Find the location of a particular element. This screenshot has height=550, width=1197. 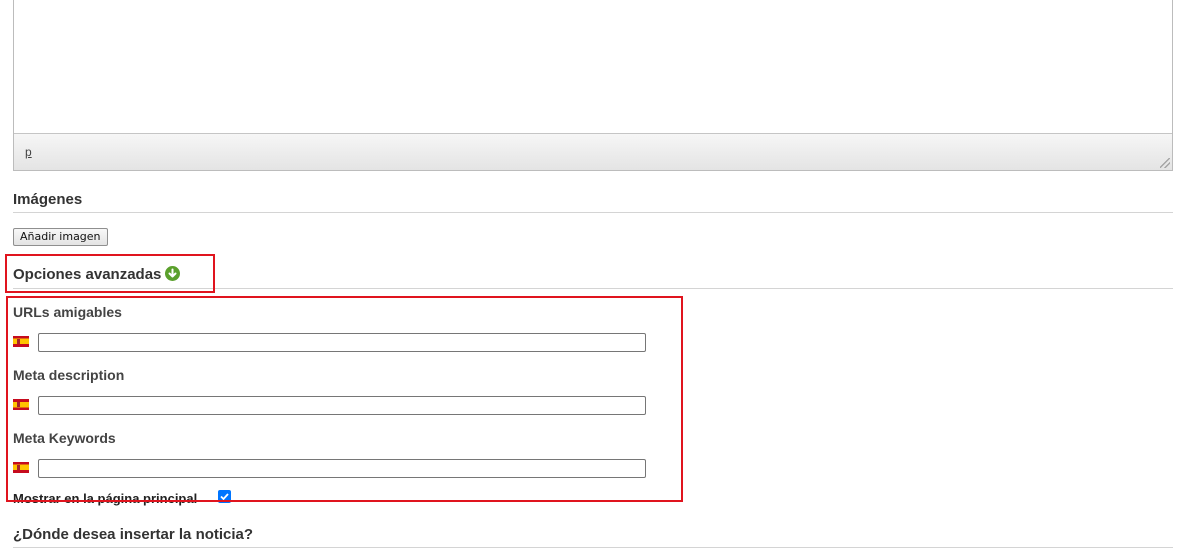

highlight-box-title is located at coordinates (110, 273).